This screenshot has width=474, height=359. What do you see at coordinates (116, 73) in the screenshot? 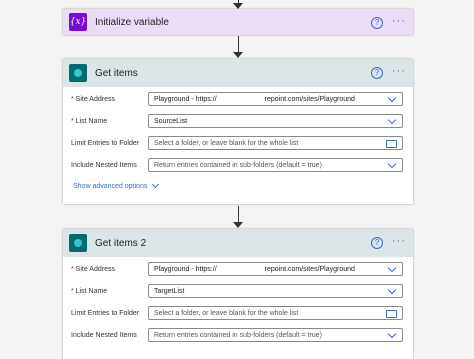
I see `card-title: Get items` at bounding box center [116, 73].